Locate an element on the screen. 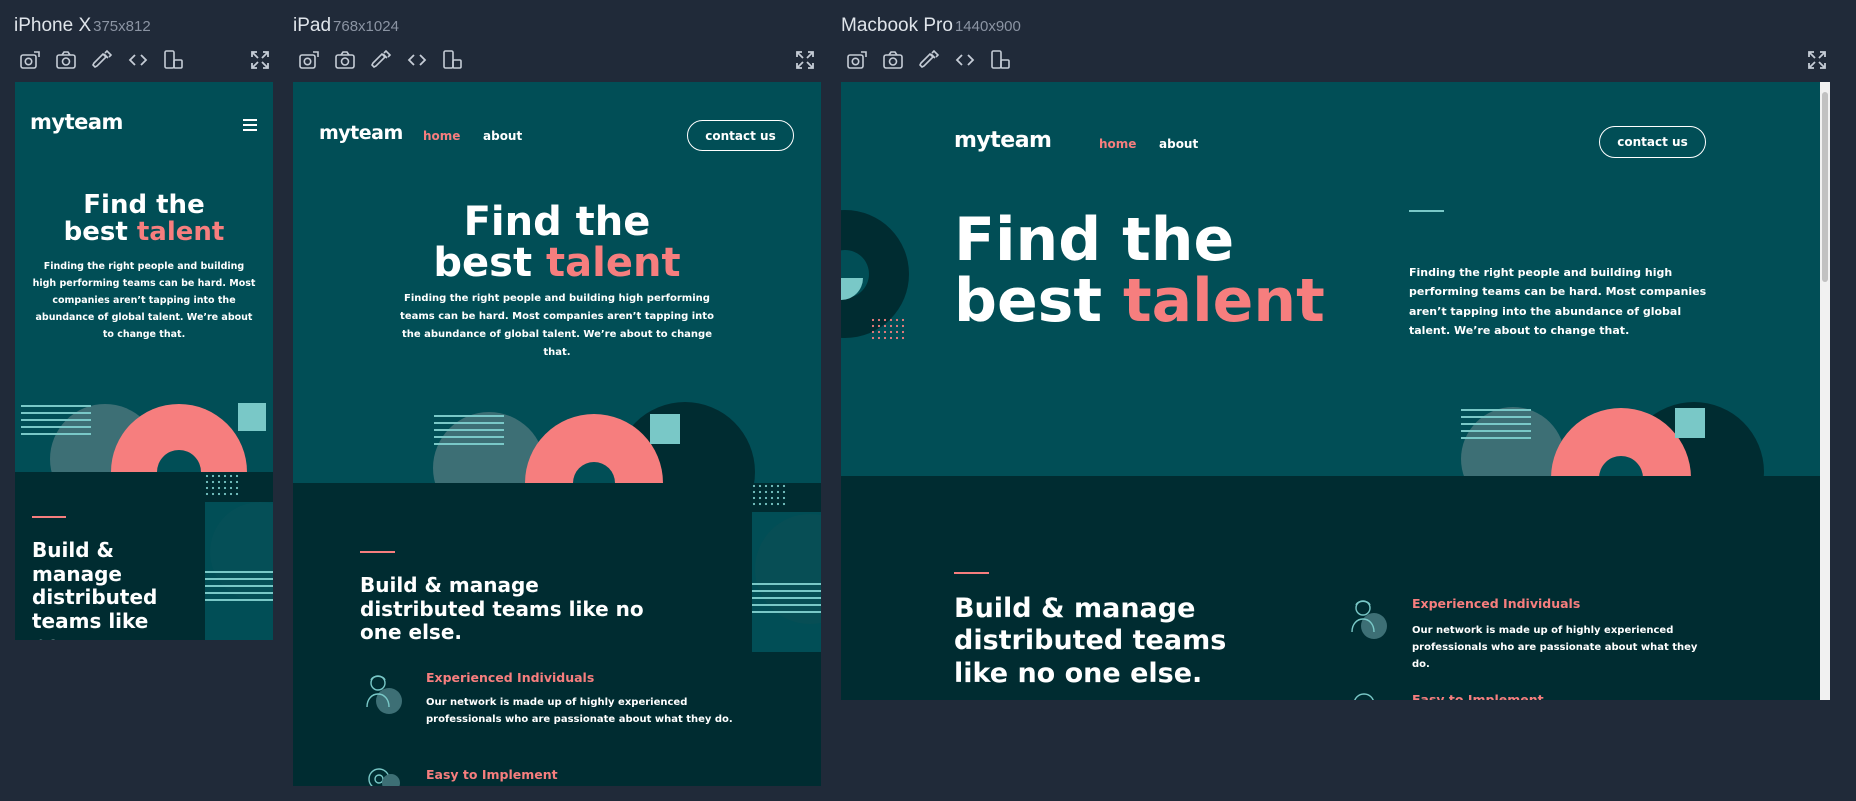 The width and height of the screenshot is (1856, 801). device-name: iPad is located at coordinates (312, 25).